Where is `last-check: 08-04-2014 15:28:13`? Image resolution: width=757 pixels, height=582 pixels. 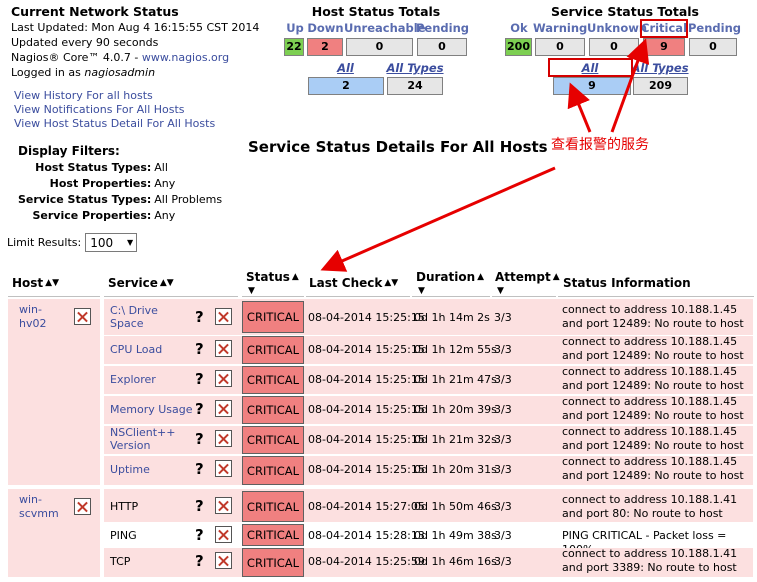 last-check: 08-04-2014 15:28:13 is located at coordinates (366, 535).